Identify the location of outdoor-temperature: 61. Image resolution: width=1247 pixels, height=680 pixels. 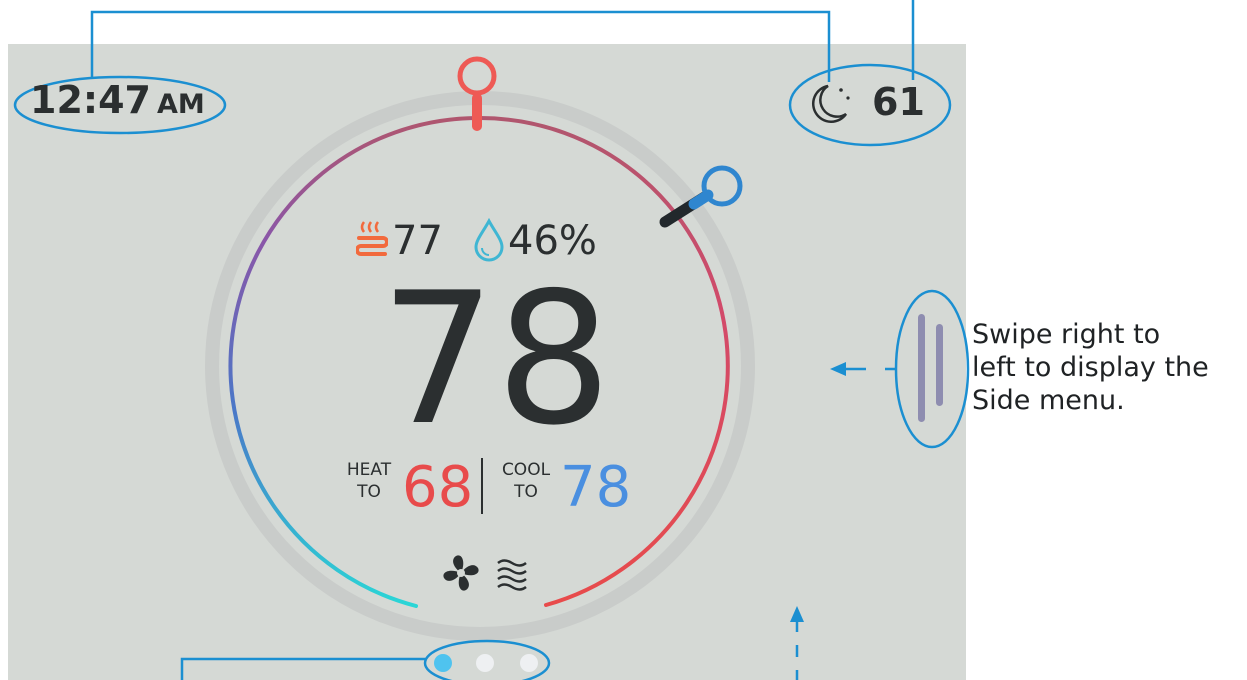
(898, 102).